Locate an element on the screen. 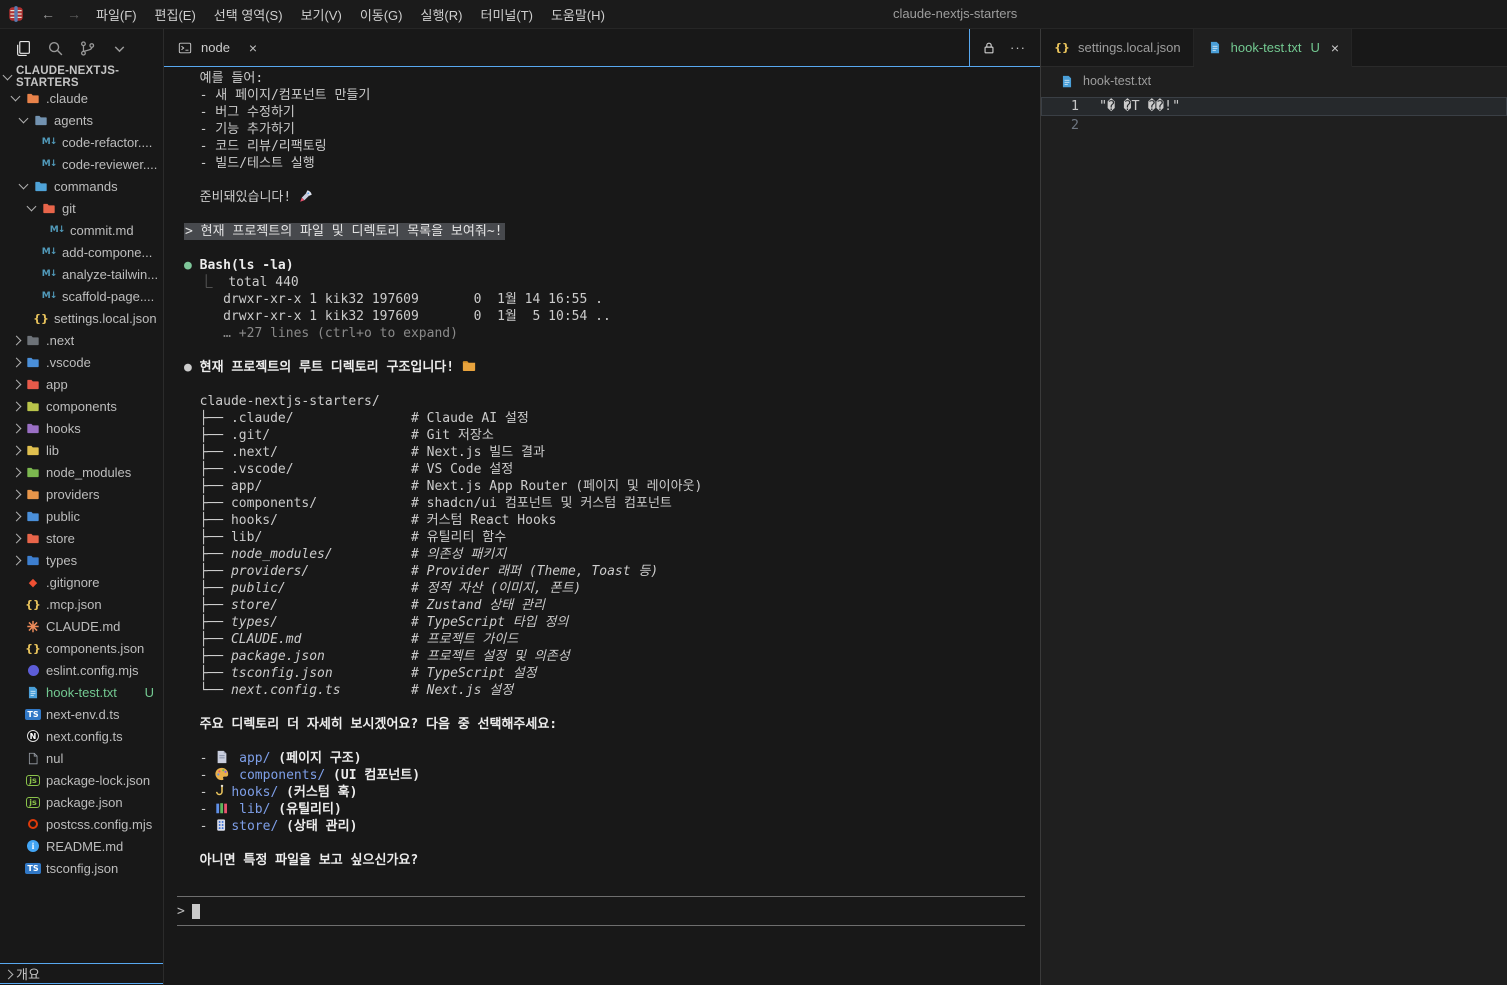 This screenshot has height=985, width=1507. outline-label: 개요 is located at coordinates (28, 974).